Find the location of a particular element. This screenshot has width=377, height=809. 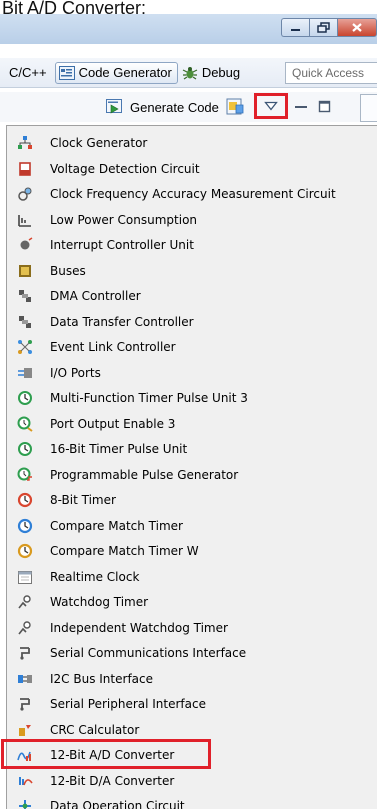

maximize-button is located at coordinates (323, 27).